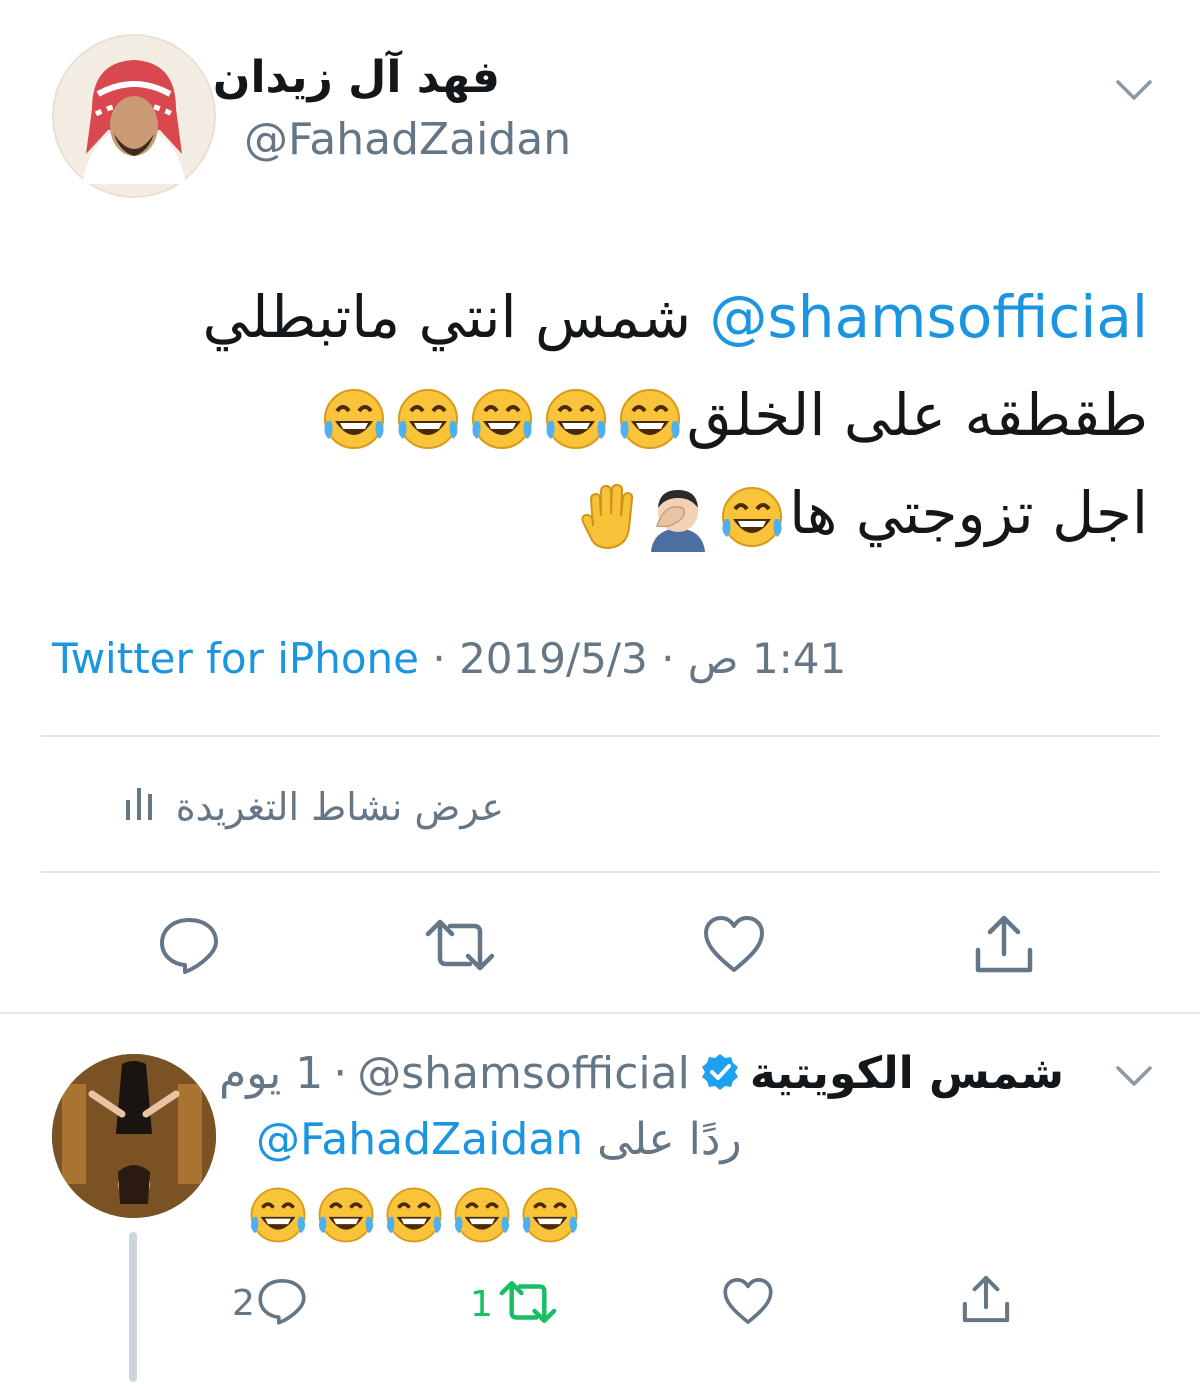 The image size is (1200, 1384). Describe the element at coordinates (767, 658) in the screenshot. I see `tweet-time: 1:41 ص` at that location.